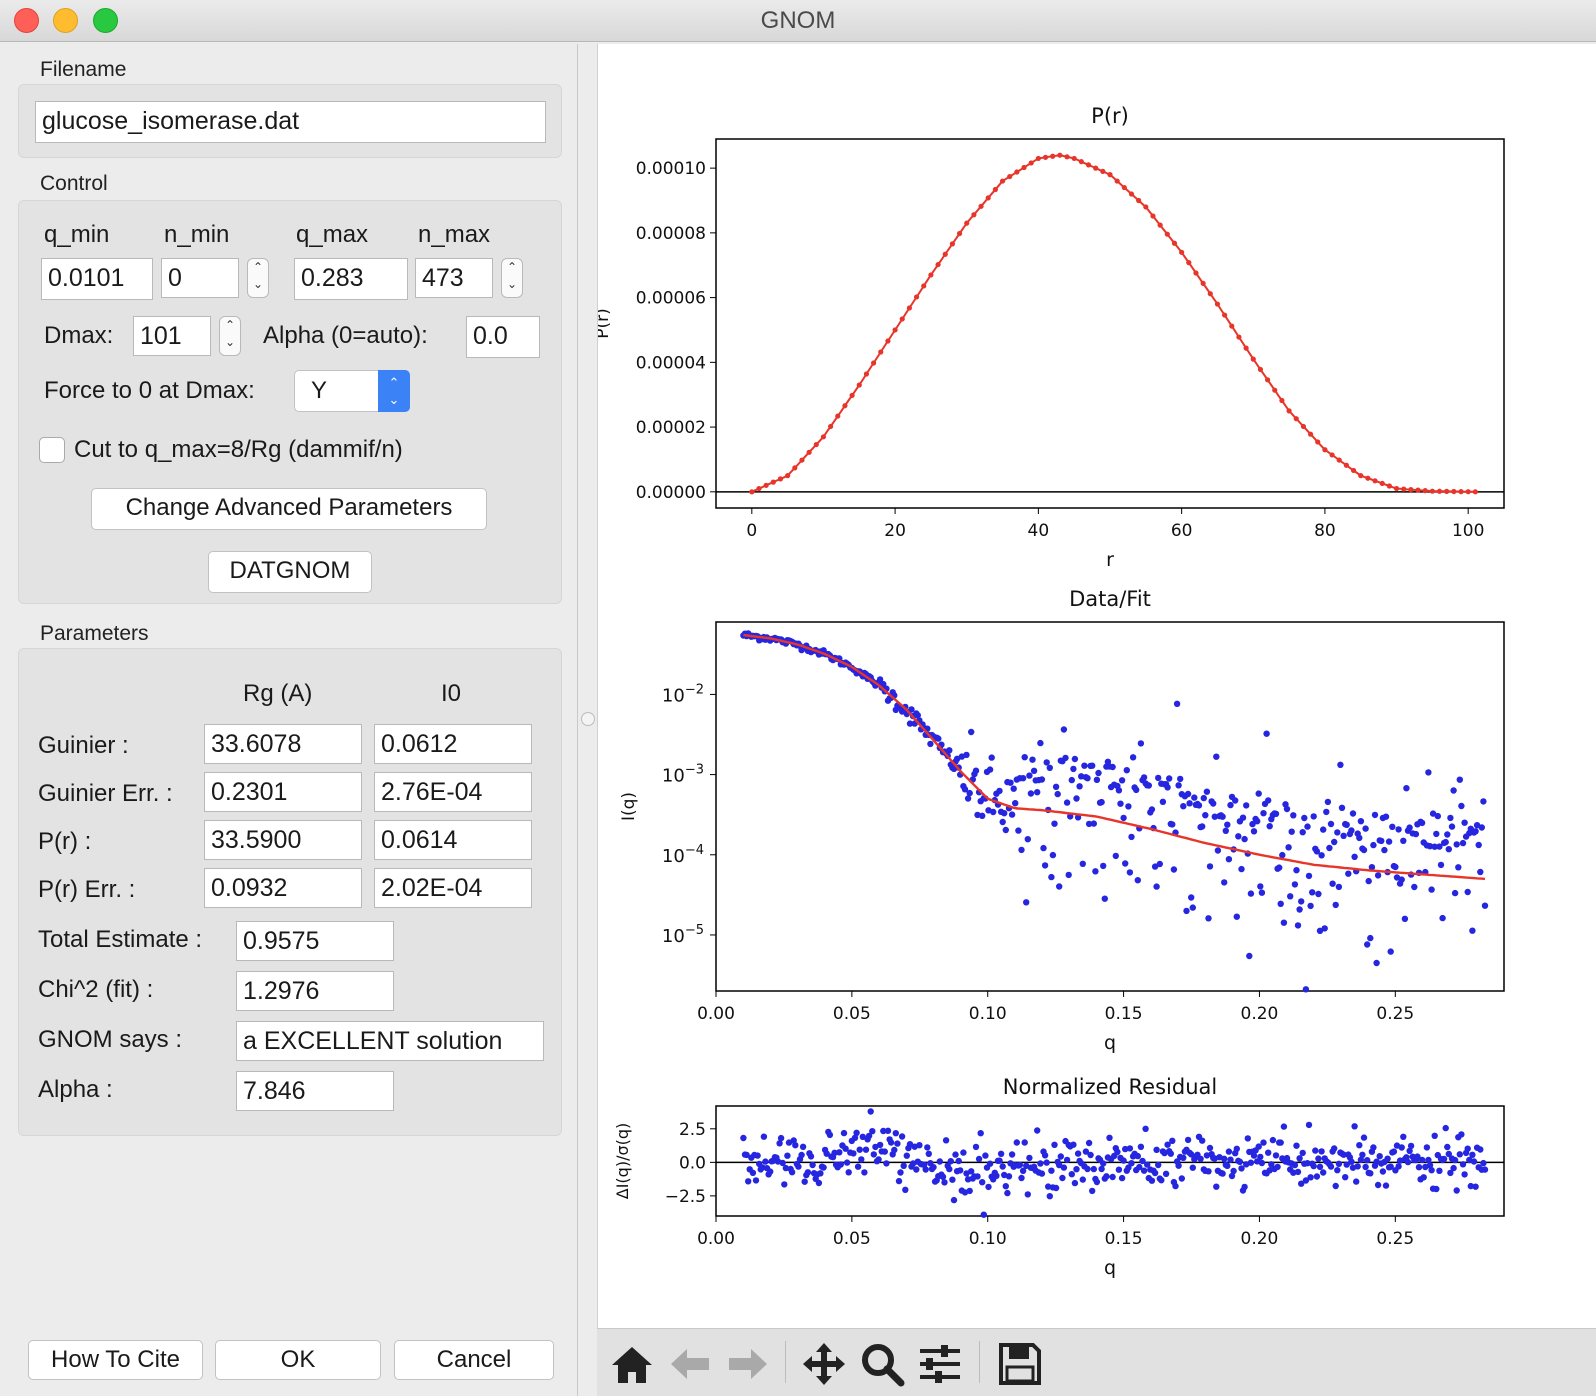 Image resolution: width=1596 pixels, height=1396 pixels. Describe the element at coordinates (283, 744) in the screenshot. I see `guinier-rg-field: 33.6078` at that location.